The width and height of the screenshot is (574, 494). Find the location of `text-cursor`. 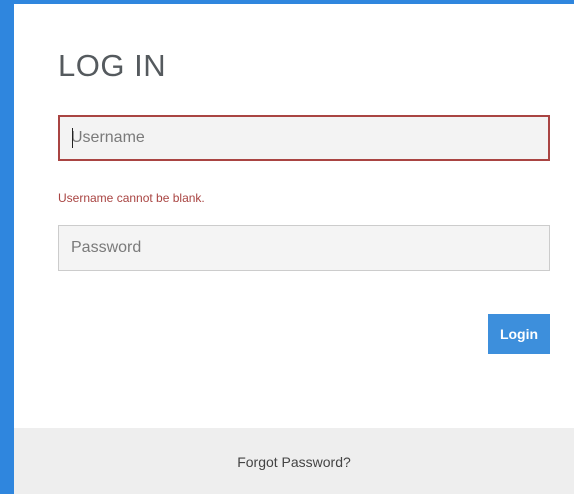

text-cursor is located at coordinates (72, 138).